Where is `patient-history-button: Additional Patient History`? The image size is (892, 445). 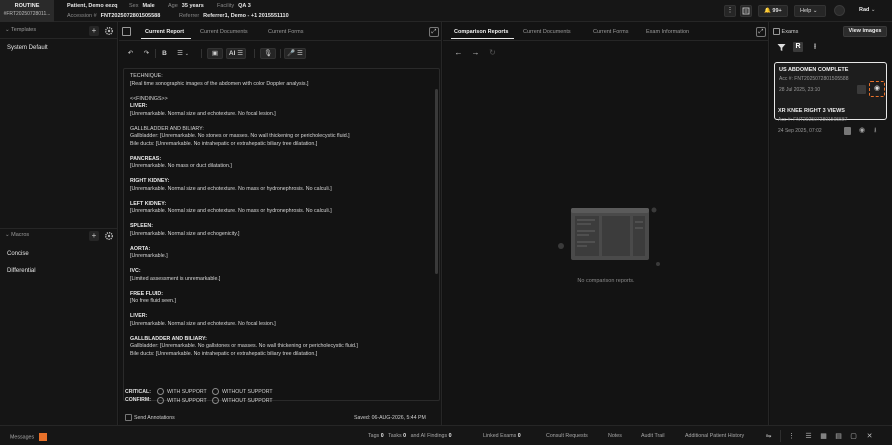
patient-history-button: Additional Patient History is located at coordinates (714, 436).